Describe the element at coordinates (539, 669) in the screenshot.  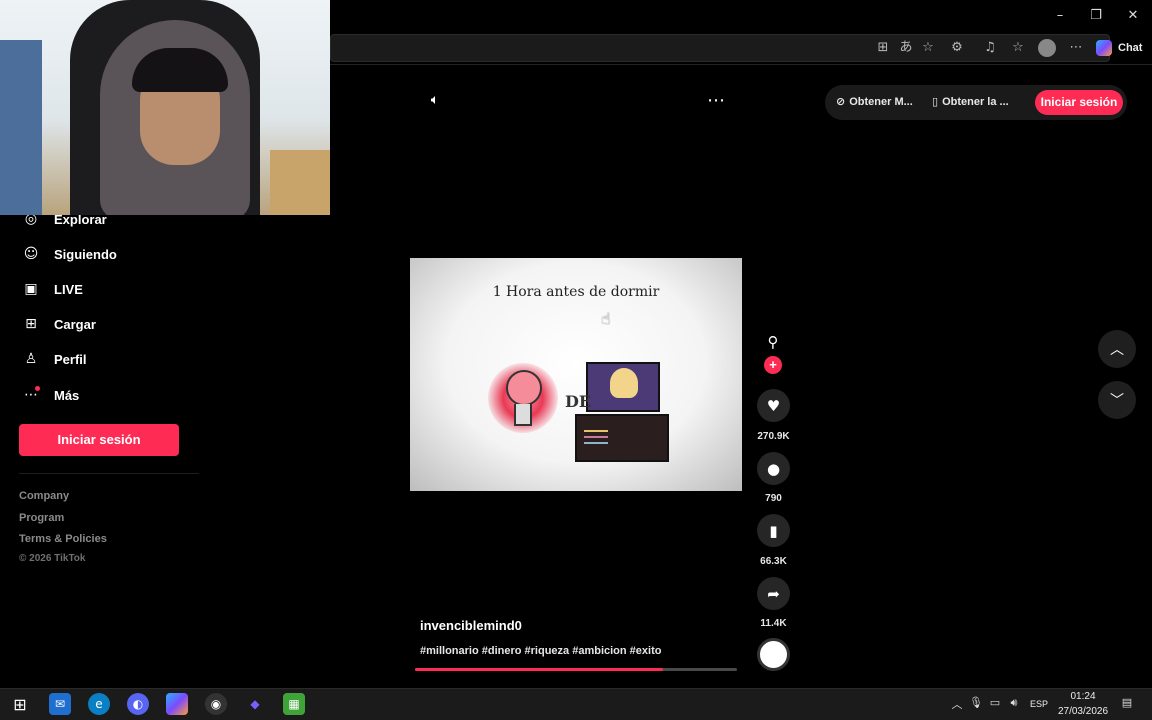
I see `video-progress-fill` at that location.